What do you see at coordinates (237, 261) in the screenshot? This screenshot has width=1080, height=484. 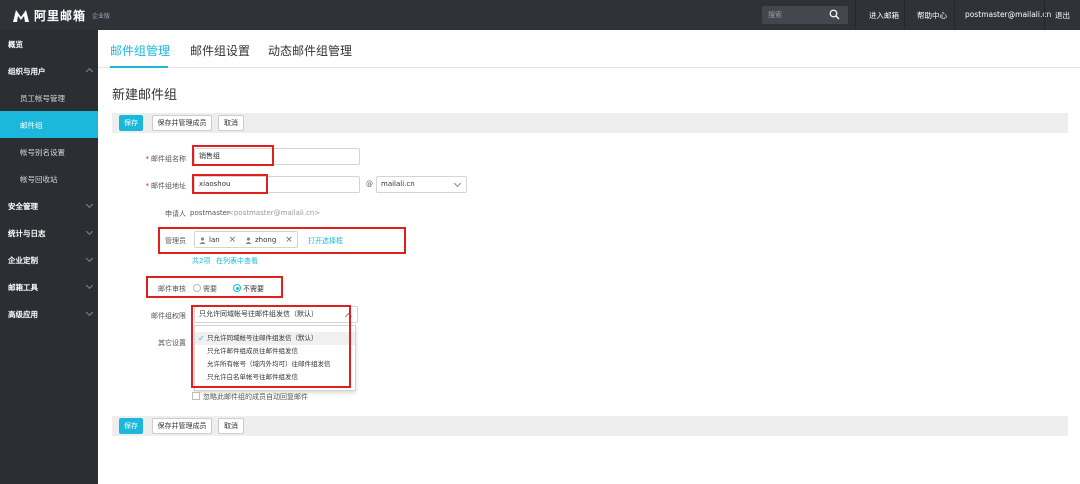 I see `view-in-list-link: 在列表中查看` at bounding box center [237, 261].